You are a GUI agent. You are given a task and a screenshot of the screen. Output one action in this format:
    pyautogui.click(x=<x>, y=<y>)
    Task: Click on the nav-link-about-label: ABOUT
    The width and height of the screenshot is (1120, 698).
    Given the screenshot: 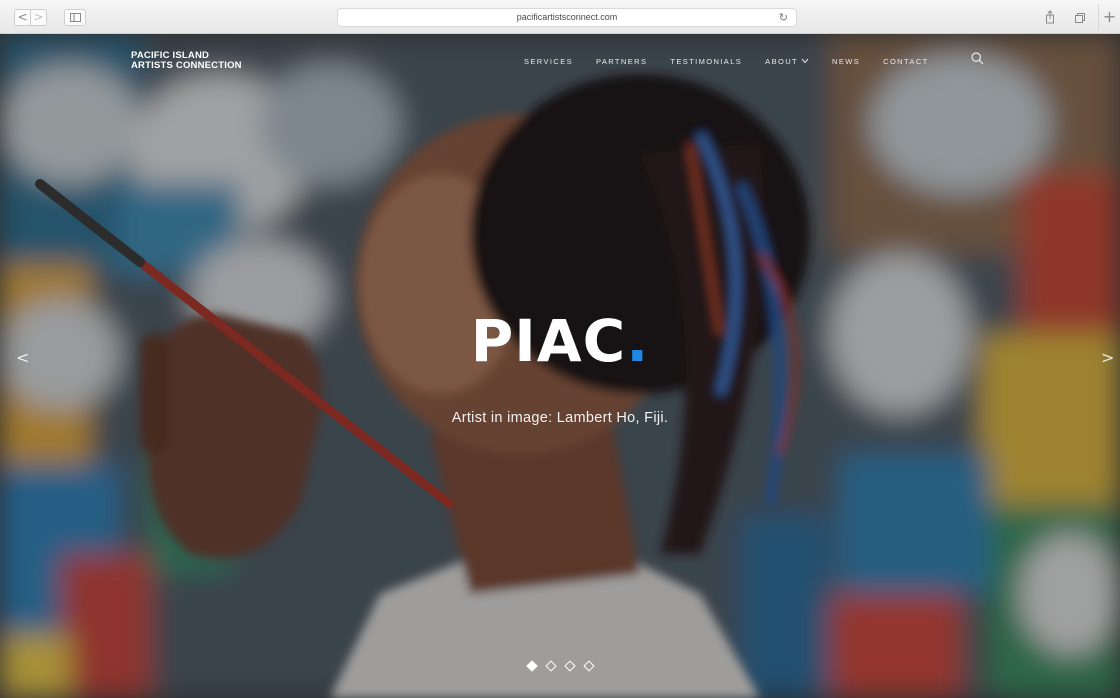 What is the action you would take?
    pyautogui.click(x=782, y=61)
    